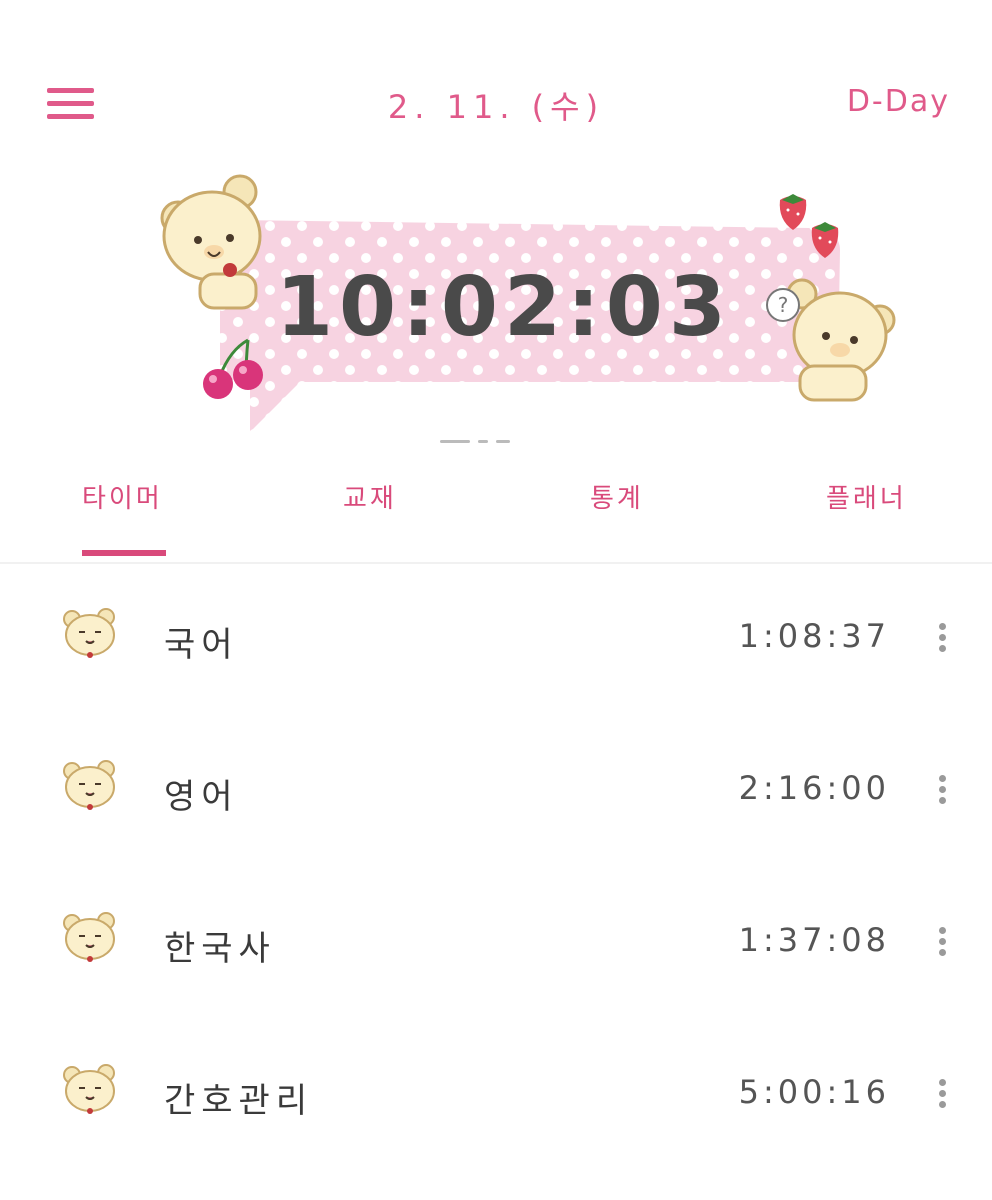 This screenshot has width=992, height=1200. What do you see at coordinates (841, 340) in the screenshot?
I see `right-bear-illustration` at bounding box center [841, 340].